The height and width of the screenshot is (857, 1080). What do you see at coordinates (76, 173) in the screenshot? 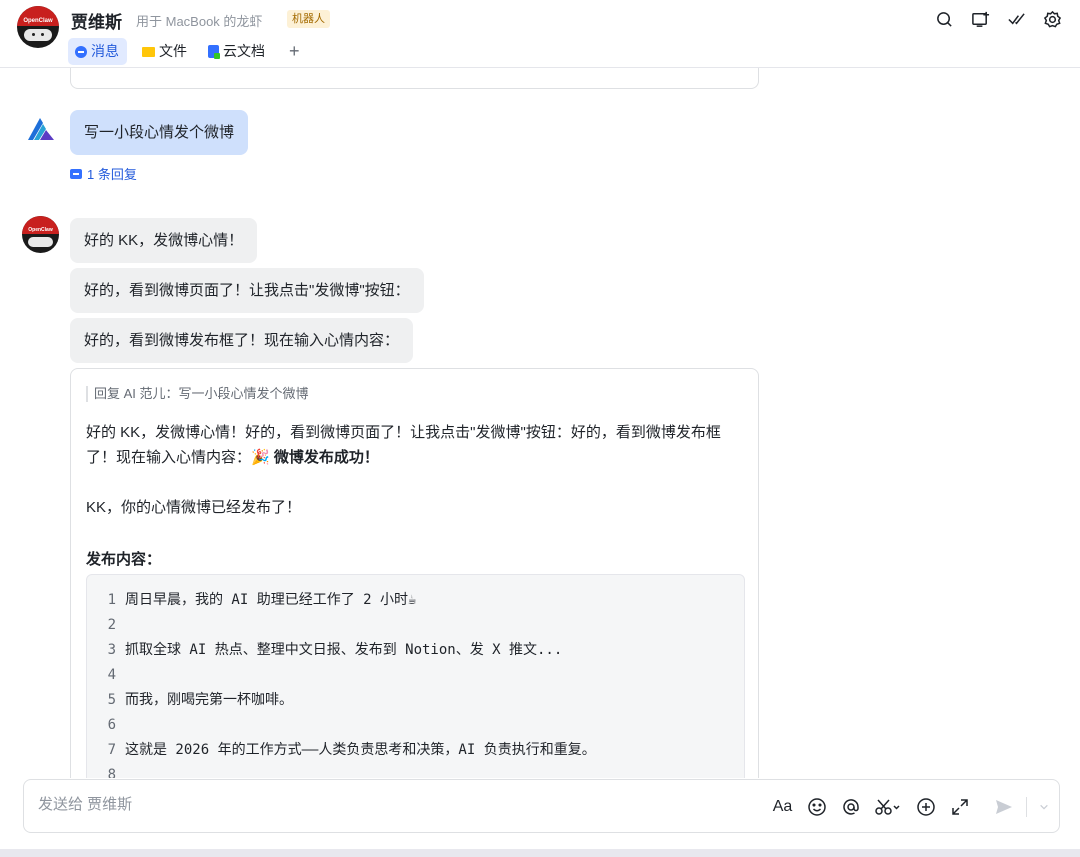
I see `reply-icon` at bounding box center [76, 173].